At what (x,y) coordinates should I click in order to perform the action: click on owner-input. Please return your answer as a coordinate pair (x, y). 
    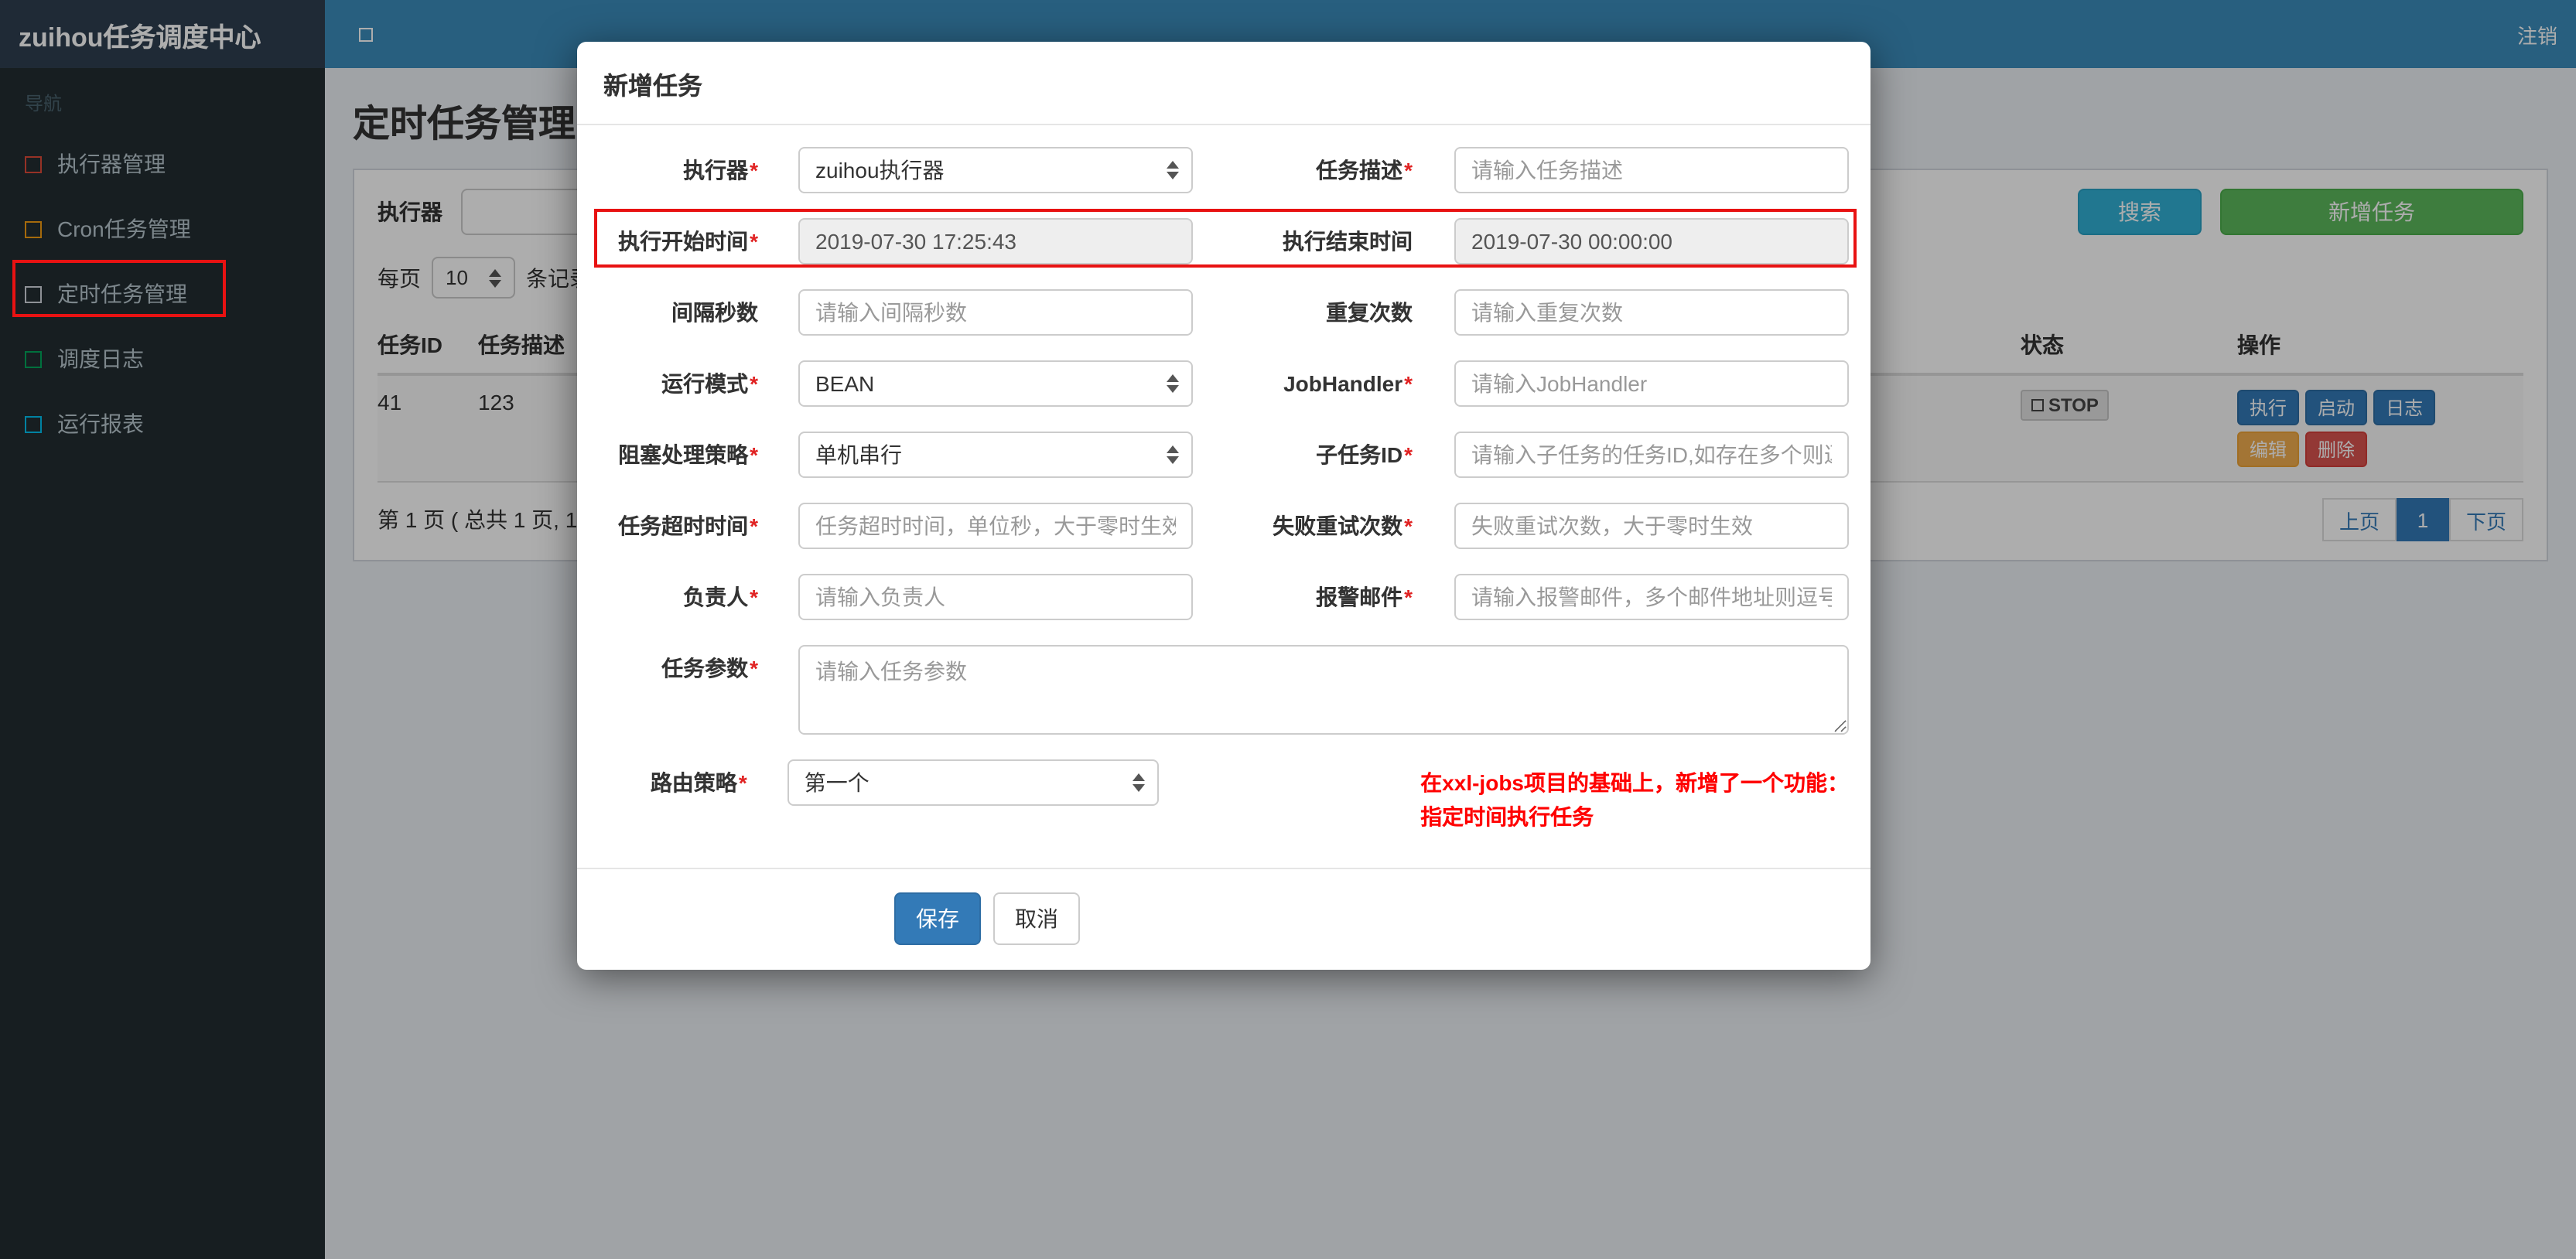
    Looking at the image, I should click on (995, 597).